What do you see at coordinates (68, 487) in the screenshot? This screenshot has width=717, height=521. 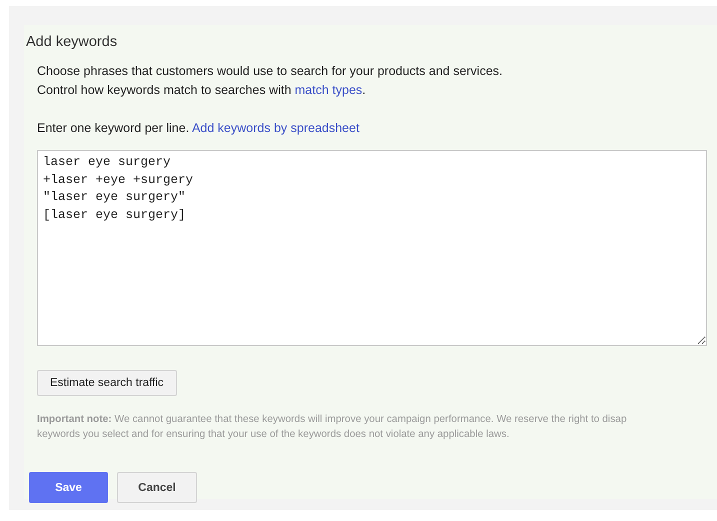 I see `save-button: Save` at bounding box center [68, 487].